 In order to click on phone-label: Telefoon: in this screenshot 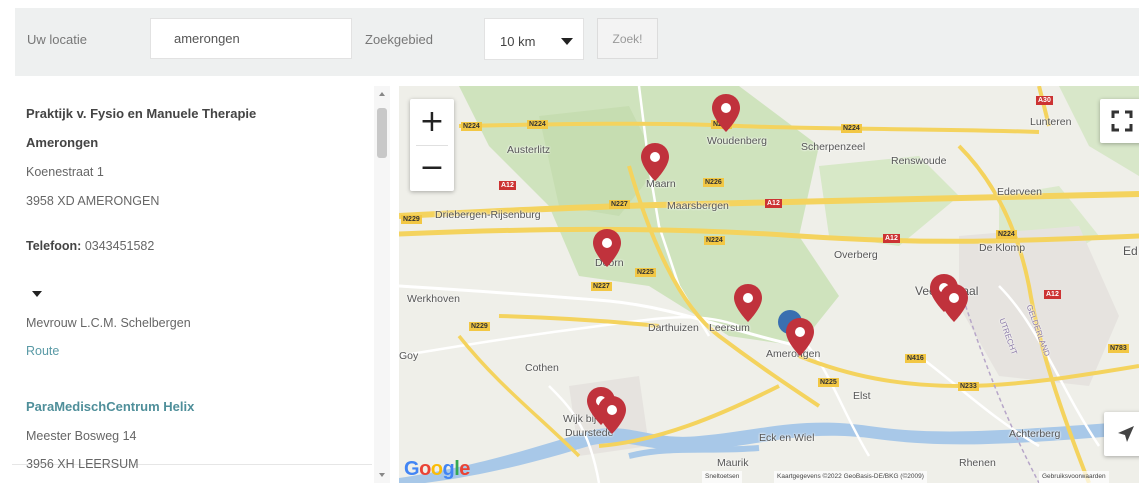, I will do `click(54, 246)`.